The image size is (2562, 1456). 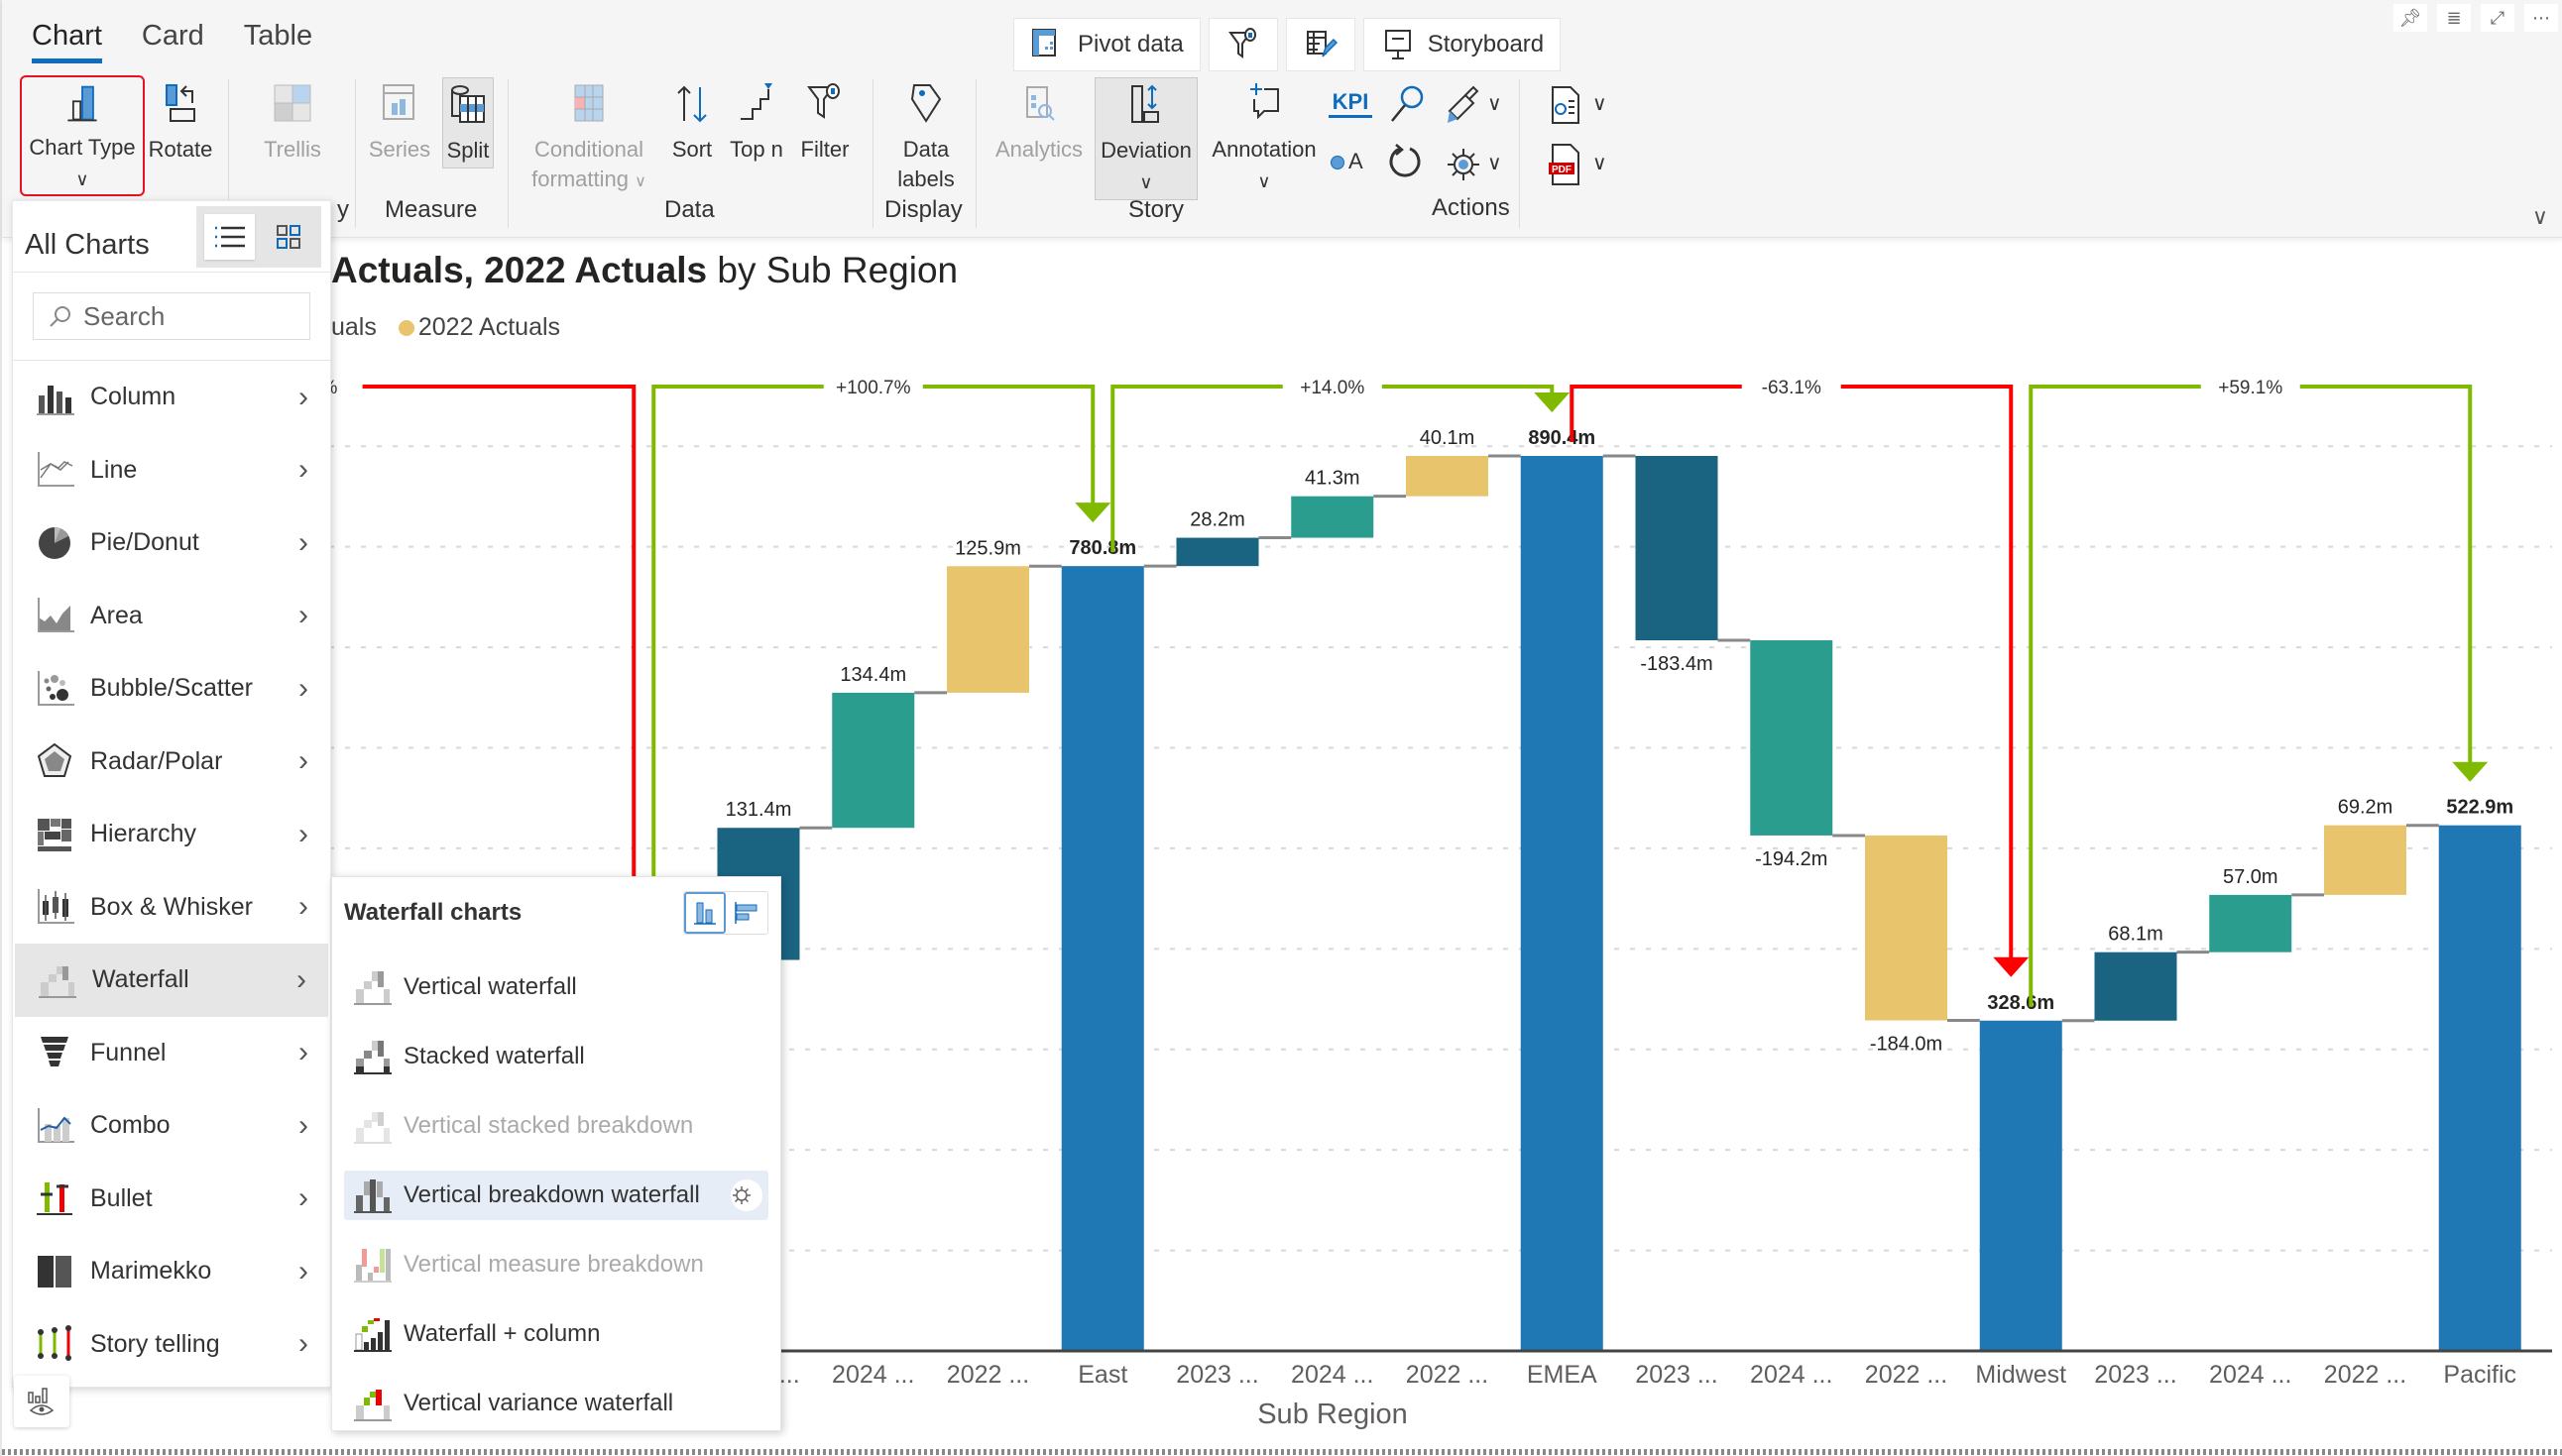 What do you see at coordinates (171, 316) in the screenshot?
I see `chart-search-input: Search` at bounding box center [171, 316].